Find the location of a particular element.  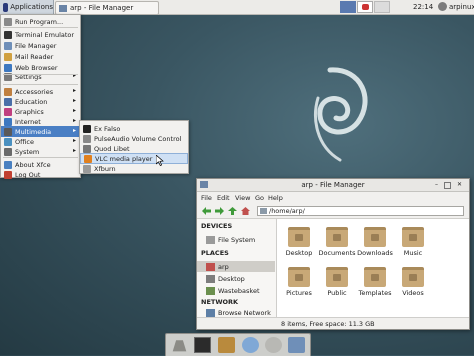

folder-item-desktop: Desktop is located at coordinates (299, 244).